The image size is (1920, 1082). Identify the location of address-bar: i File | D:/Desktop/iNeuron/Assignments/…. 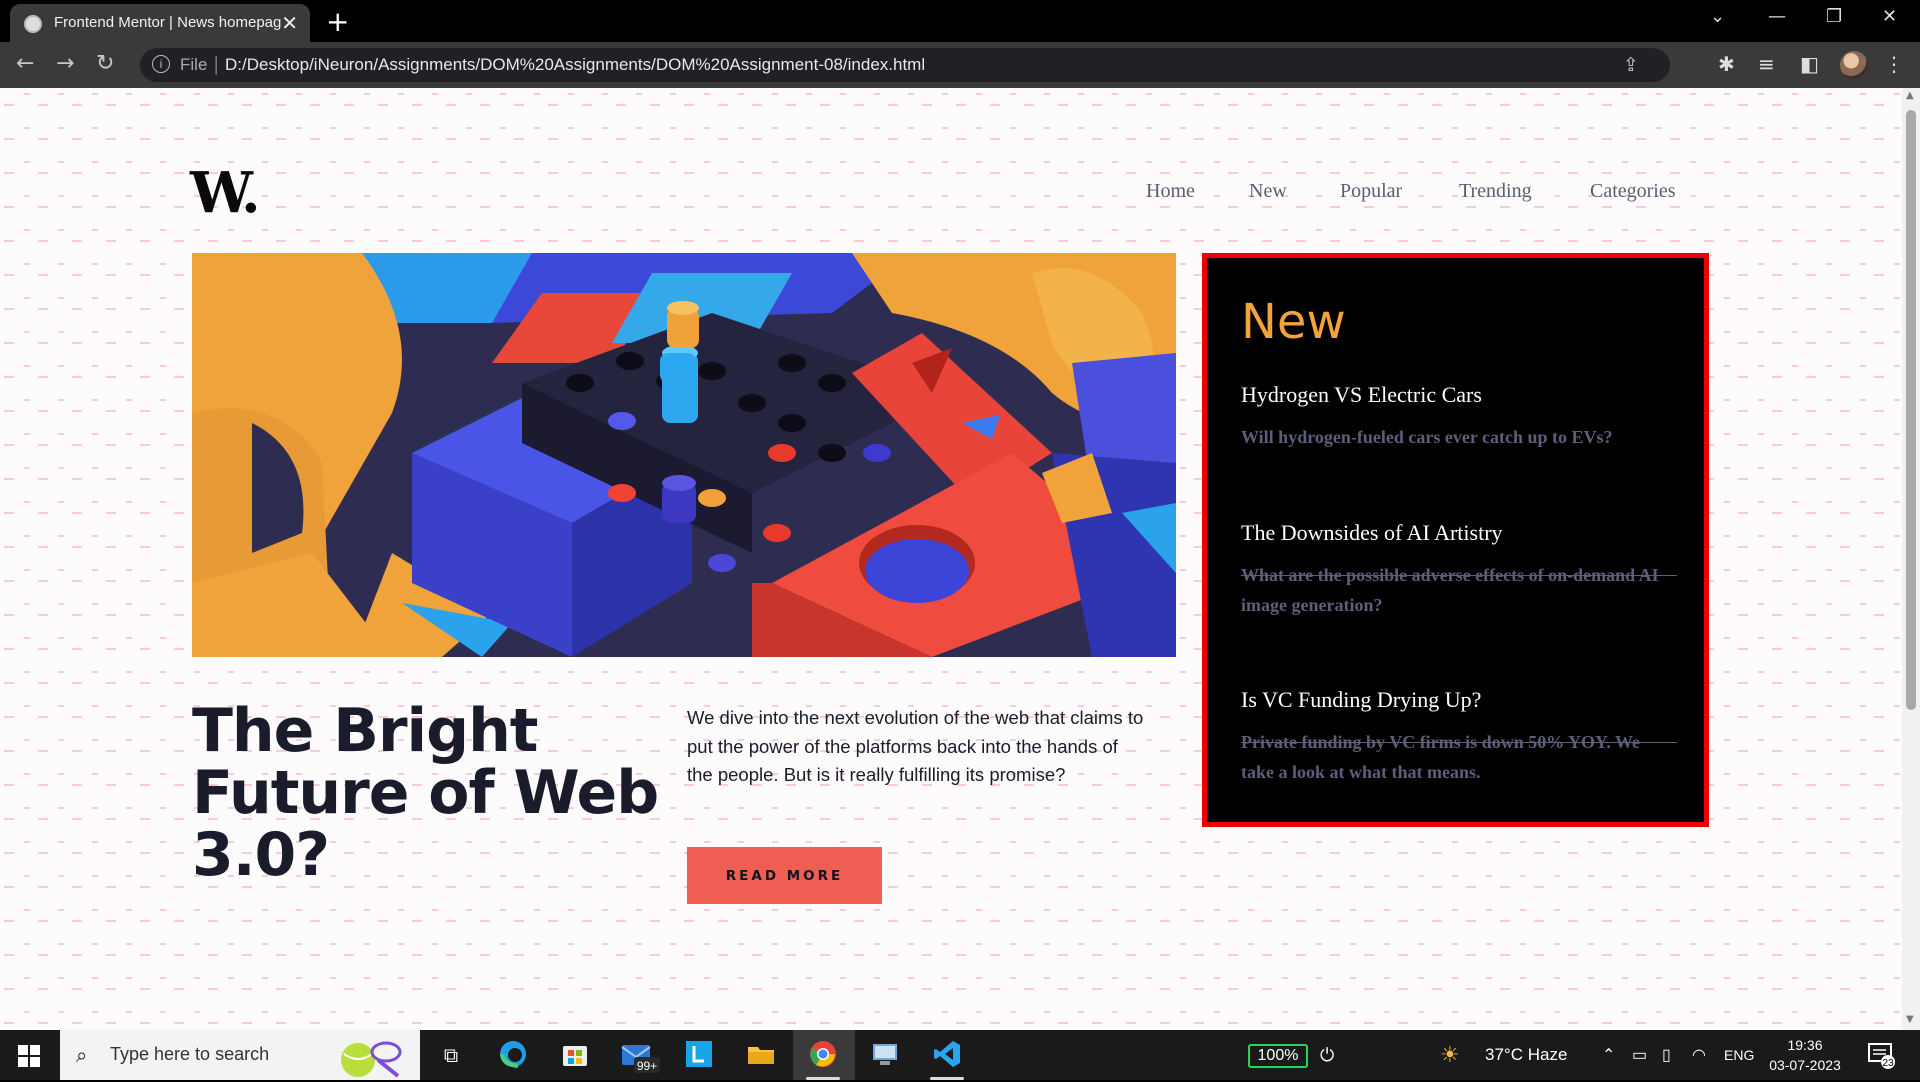
(905, 65).